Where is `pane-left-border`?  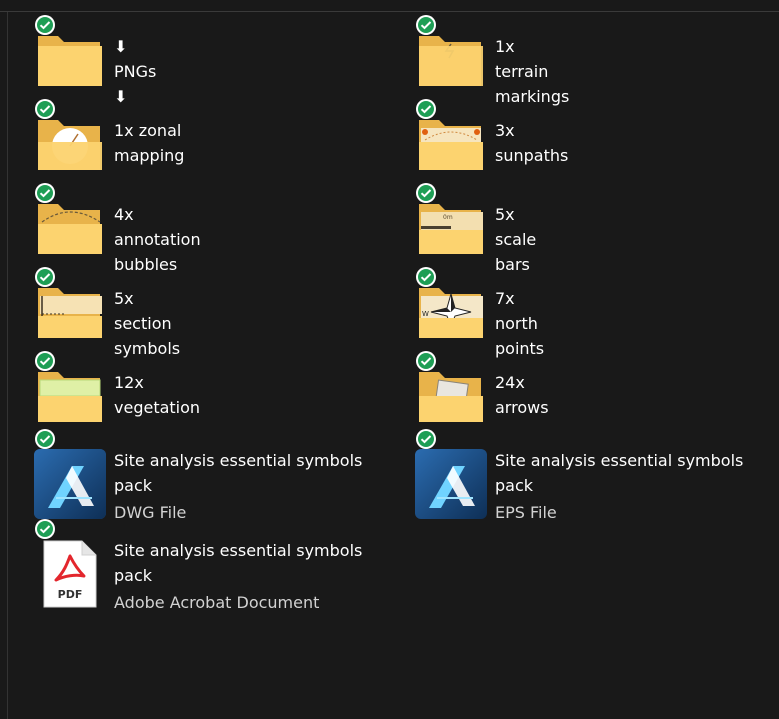 pane-left-border is located at coordinates (7, 365).